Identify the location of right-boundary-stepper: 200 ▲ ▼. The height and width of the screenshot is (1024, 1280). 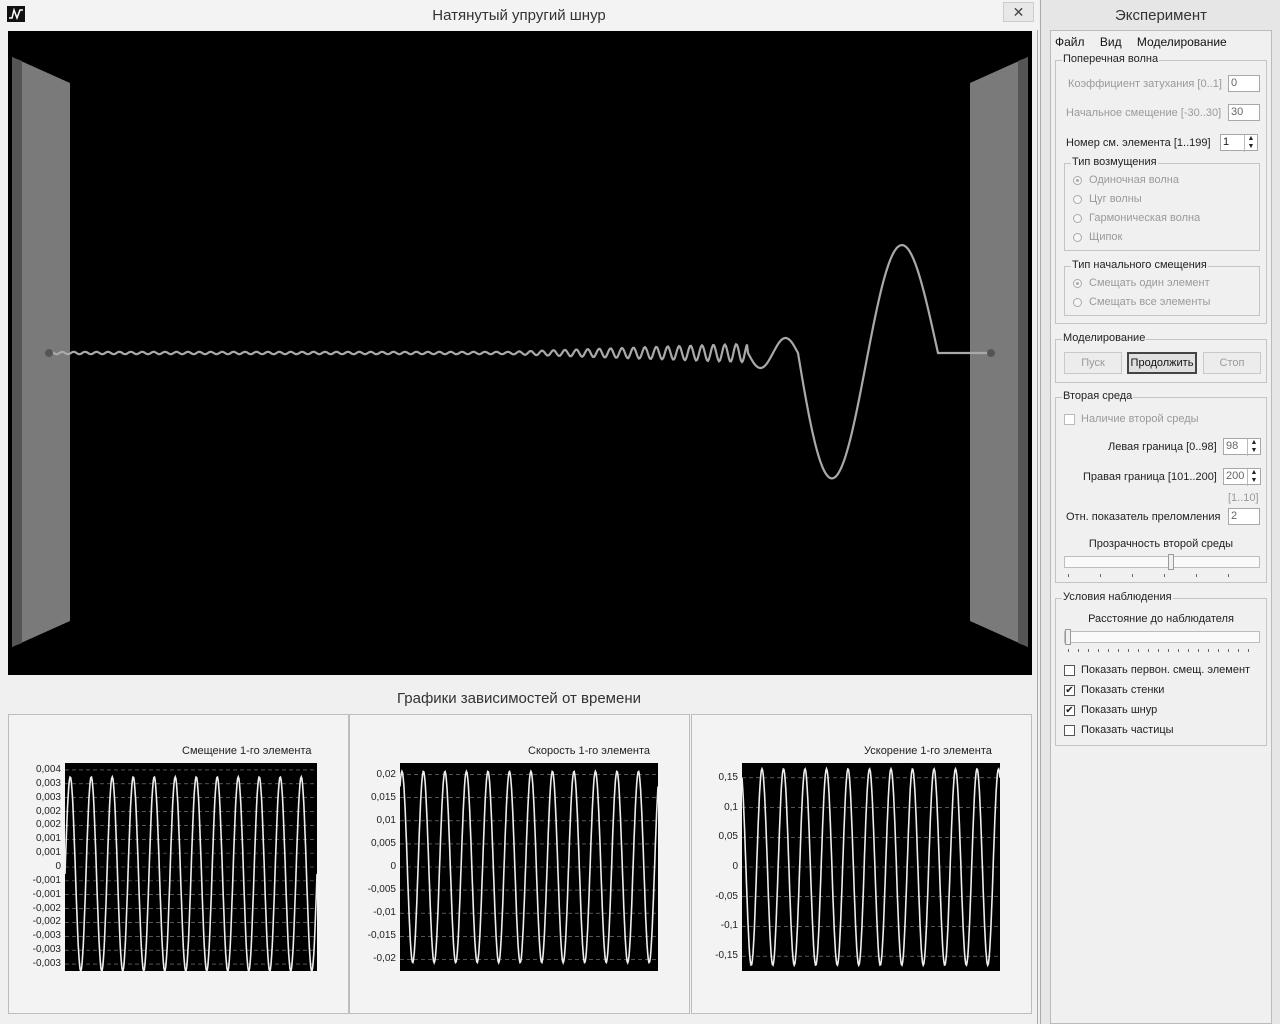
(1242, 477).